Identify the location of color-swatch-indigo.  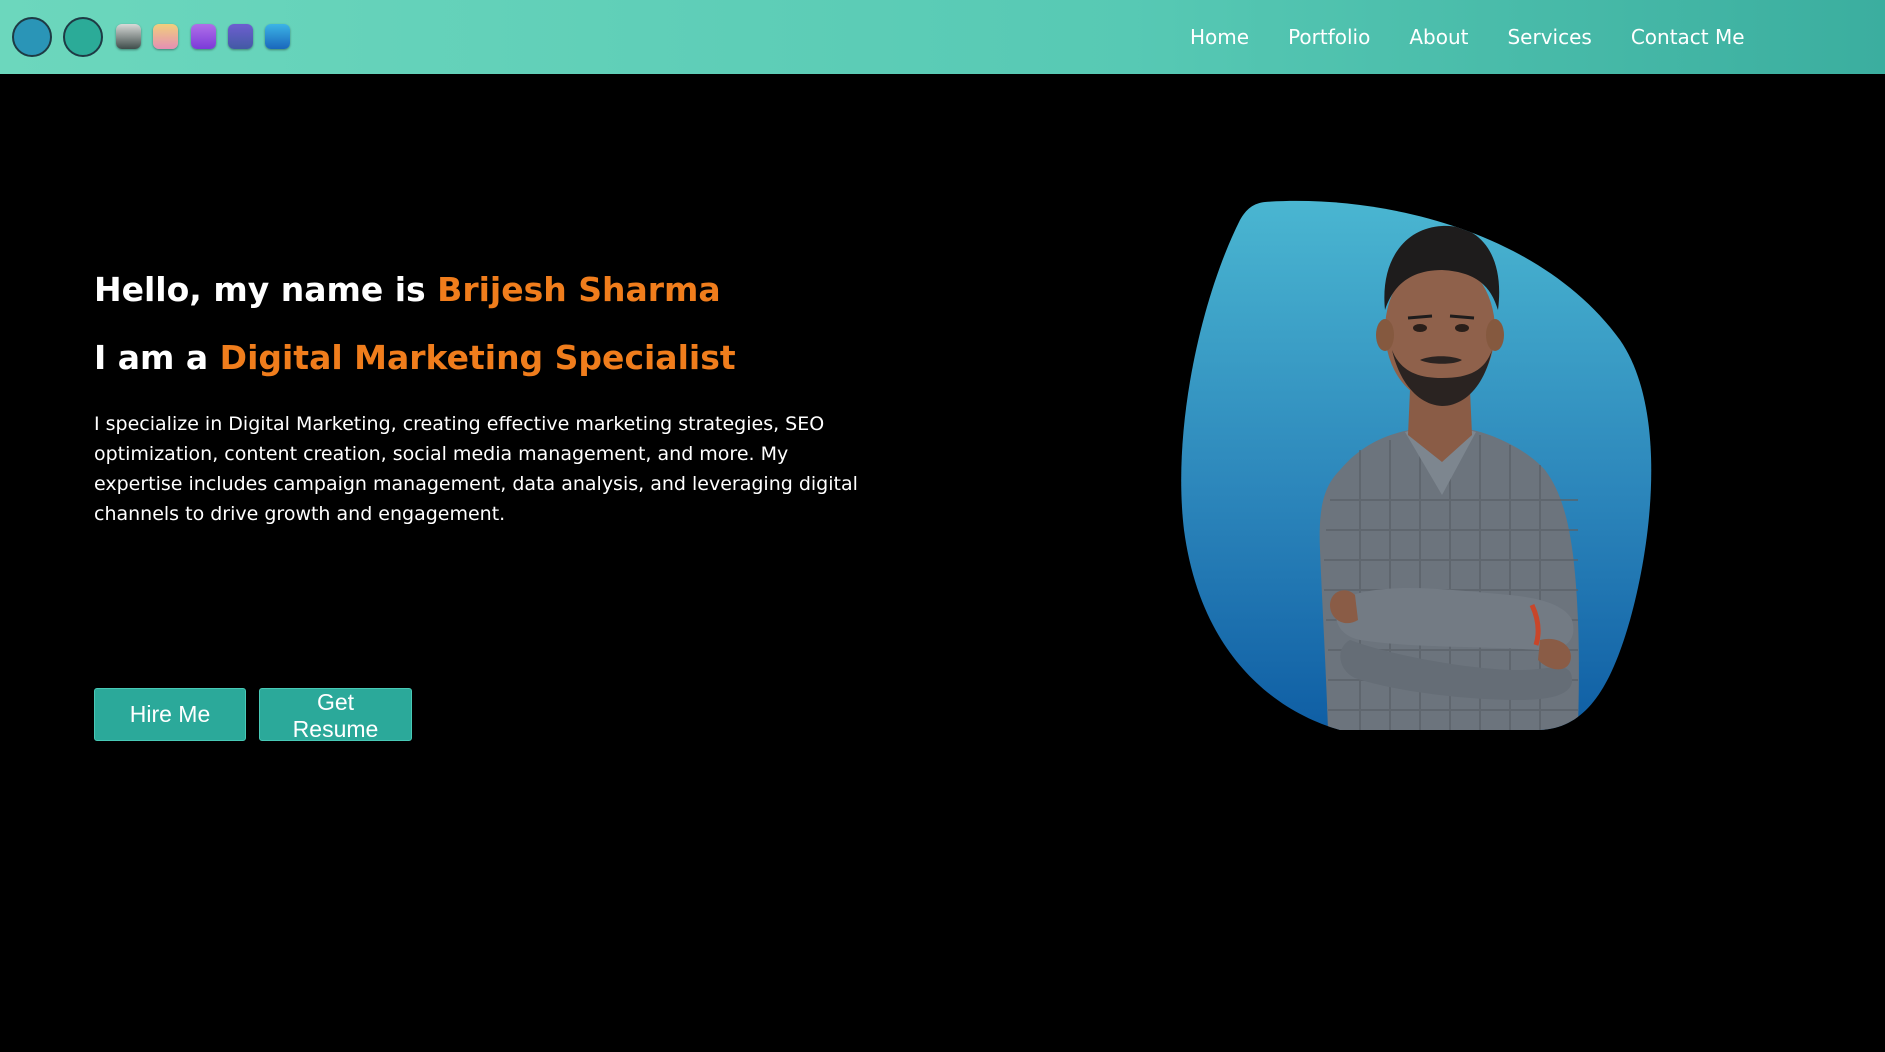
(240, 36).